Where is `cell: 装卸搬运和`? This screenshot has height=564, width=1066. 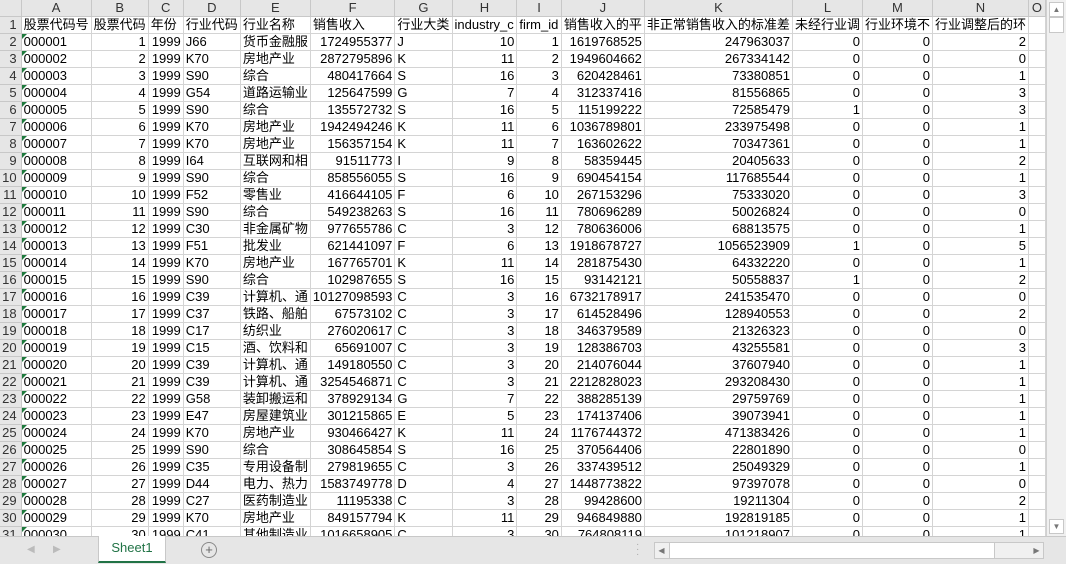 cell: 装卸搬运和 is located at coordinates (275, 399).